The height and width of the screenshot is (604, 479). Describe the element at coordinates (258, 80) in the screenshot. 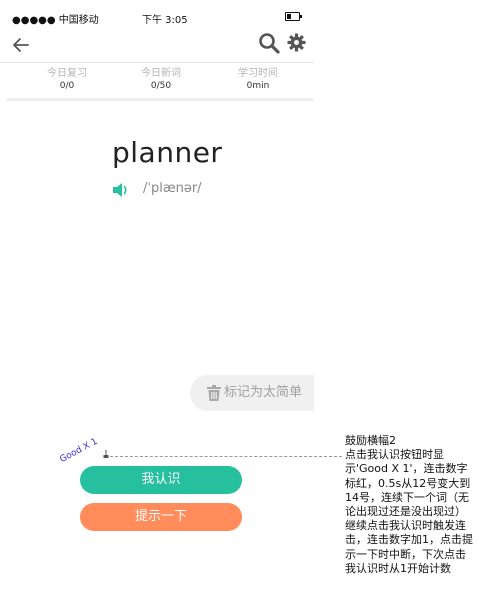

I see `stat-study-time: 学习时间 0min` at that location.